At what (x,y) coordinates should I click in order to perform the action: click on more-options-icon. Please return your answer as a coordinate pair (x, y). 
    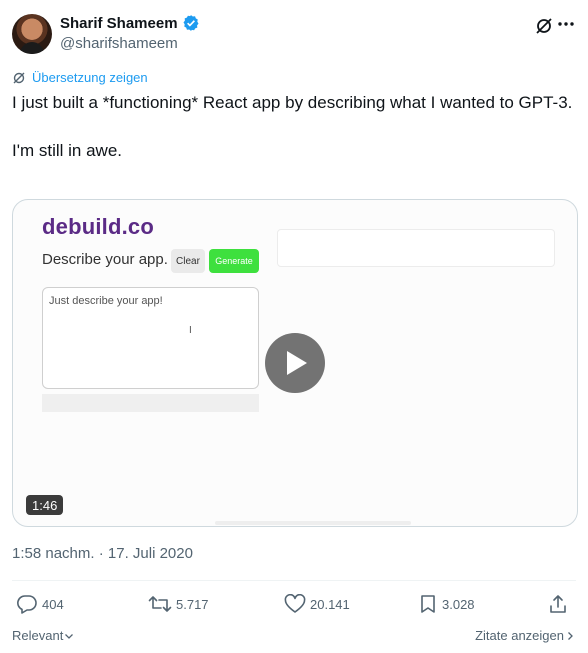
    Looking at the image, I should click on (566, 24).